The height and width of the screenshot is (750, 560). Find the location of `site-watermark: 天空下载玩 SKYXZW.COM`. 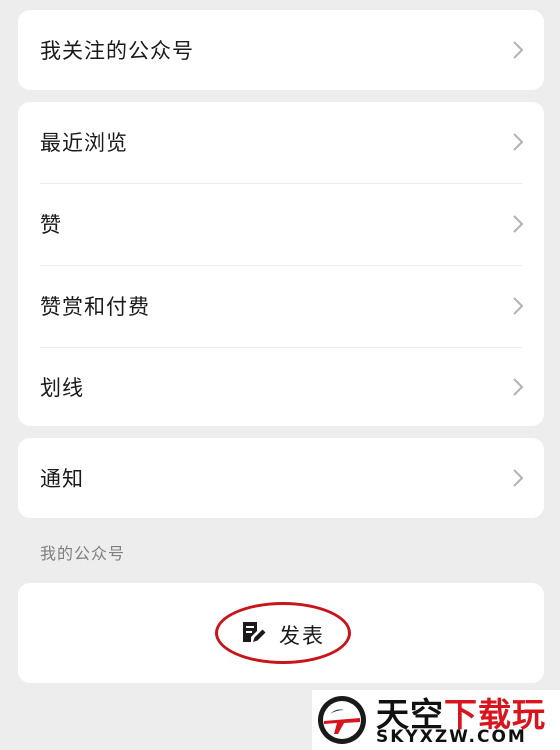

site-watermark: 天空下载玩 SKYXZW.COM is located at coordinates (436, 720).